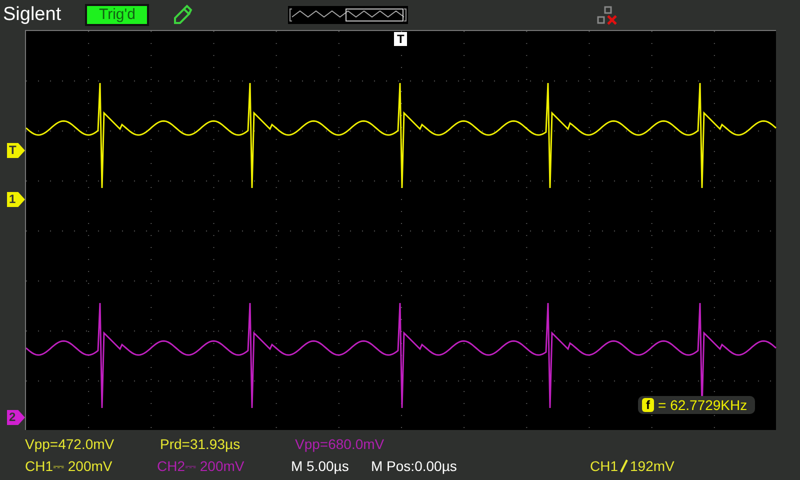 The width and height of the screenshot is (800, 480). What do you see at coordinates (414, 466) in the screenshot?
I see `status-setting: M Pos:0.00µs` at bounding box center [414, 466].